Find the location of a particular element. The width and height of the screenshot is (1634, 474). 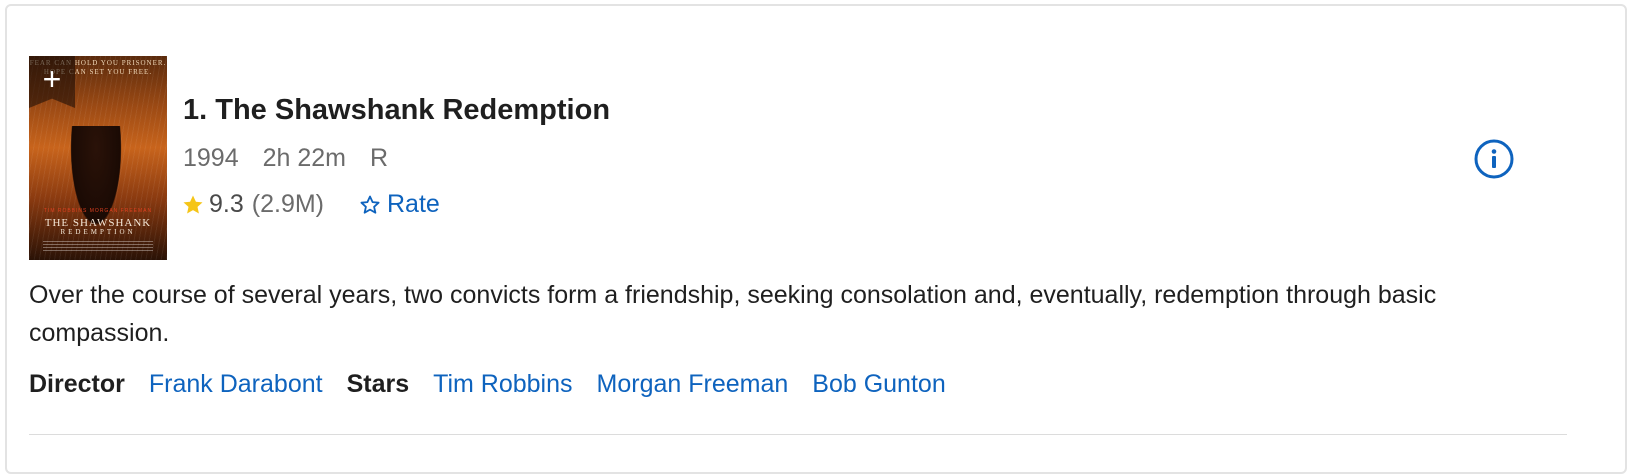

director-label: Director is located at coordinates (77, 384).